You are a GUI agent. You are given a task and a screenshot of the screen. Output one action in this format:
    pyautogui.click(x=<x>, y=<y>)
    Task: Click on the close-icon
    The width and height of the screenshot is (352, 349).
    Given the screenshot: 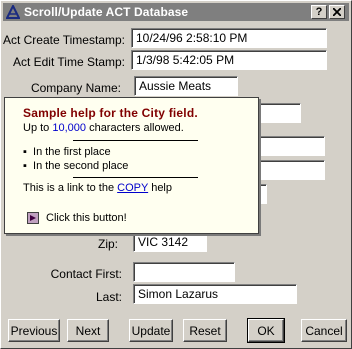 What is the action you would take?
    pyautogui.click(x=337, y=12)
    